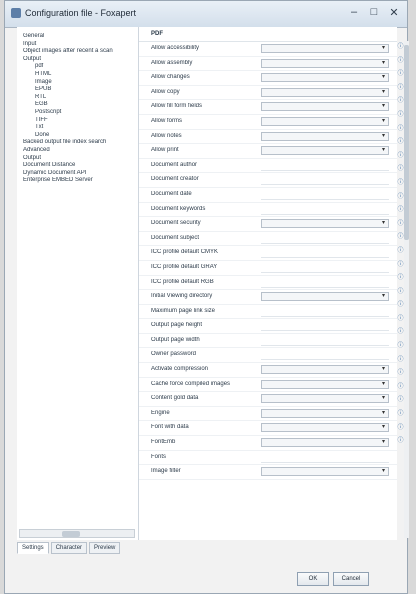 Image resolution: width=416 pixels, height=594 pixels. What do you see at coordinates (77, 98) in the screenshot?
I see `tree-item: RTL` at bounding box center [77, 98].